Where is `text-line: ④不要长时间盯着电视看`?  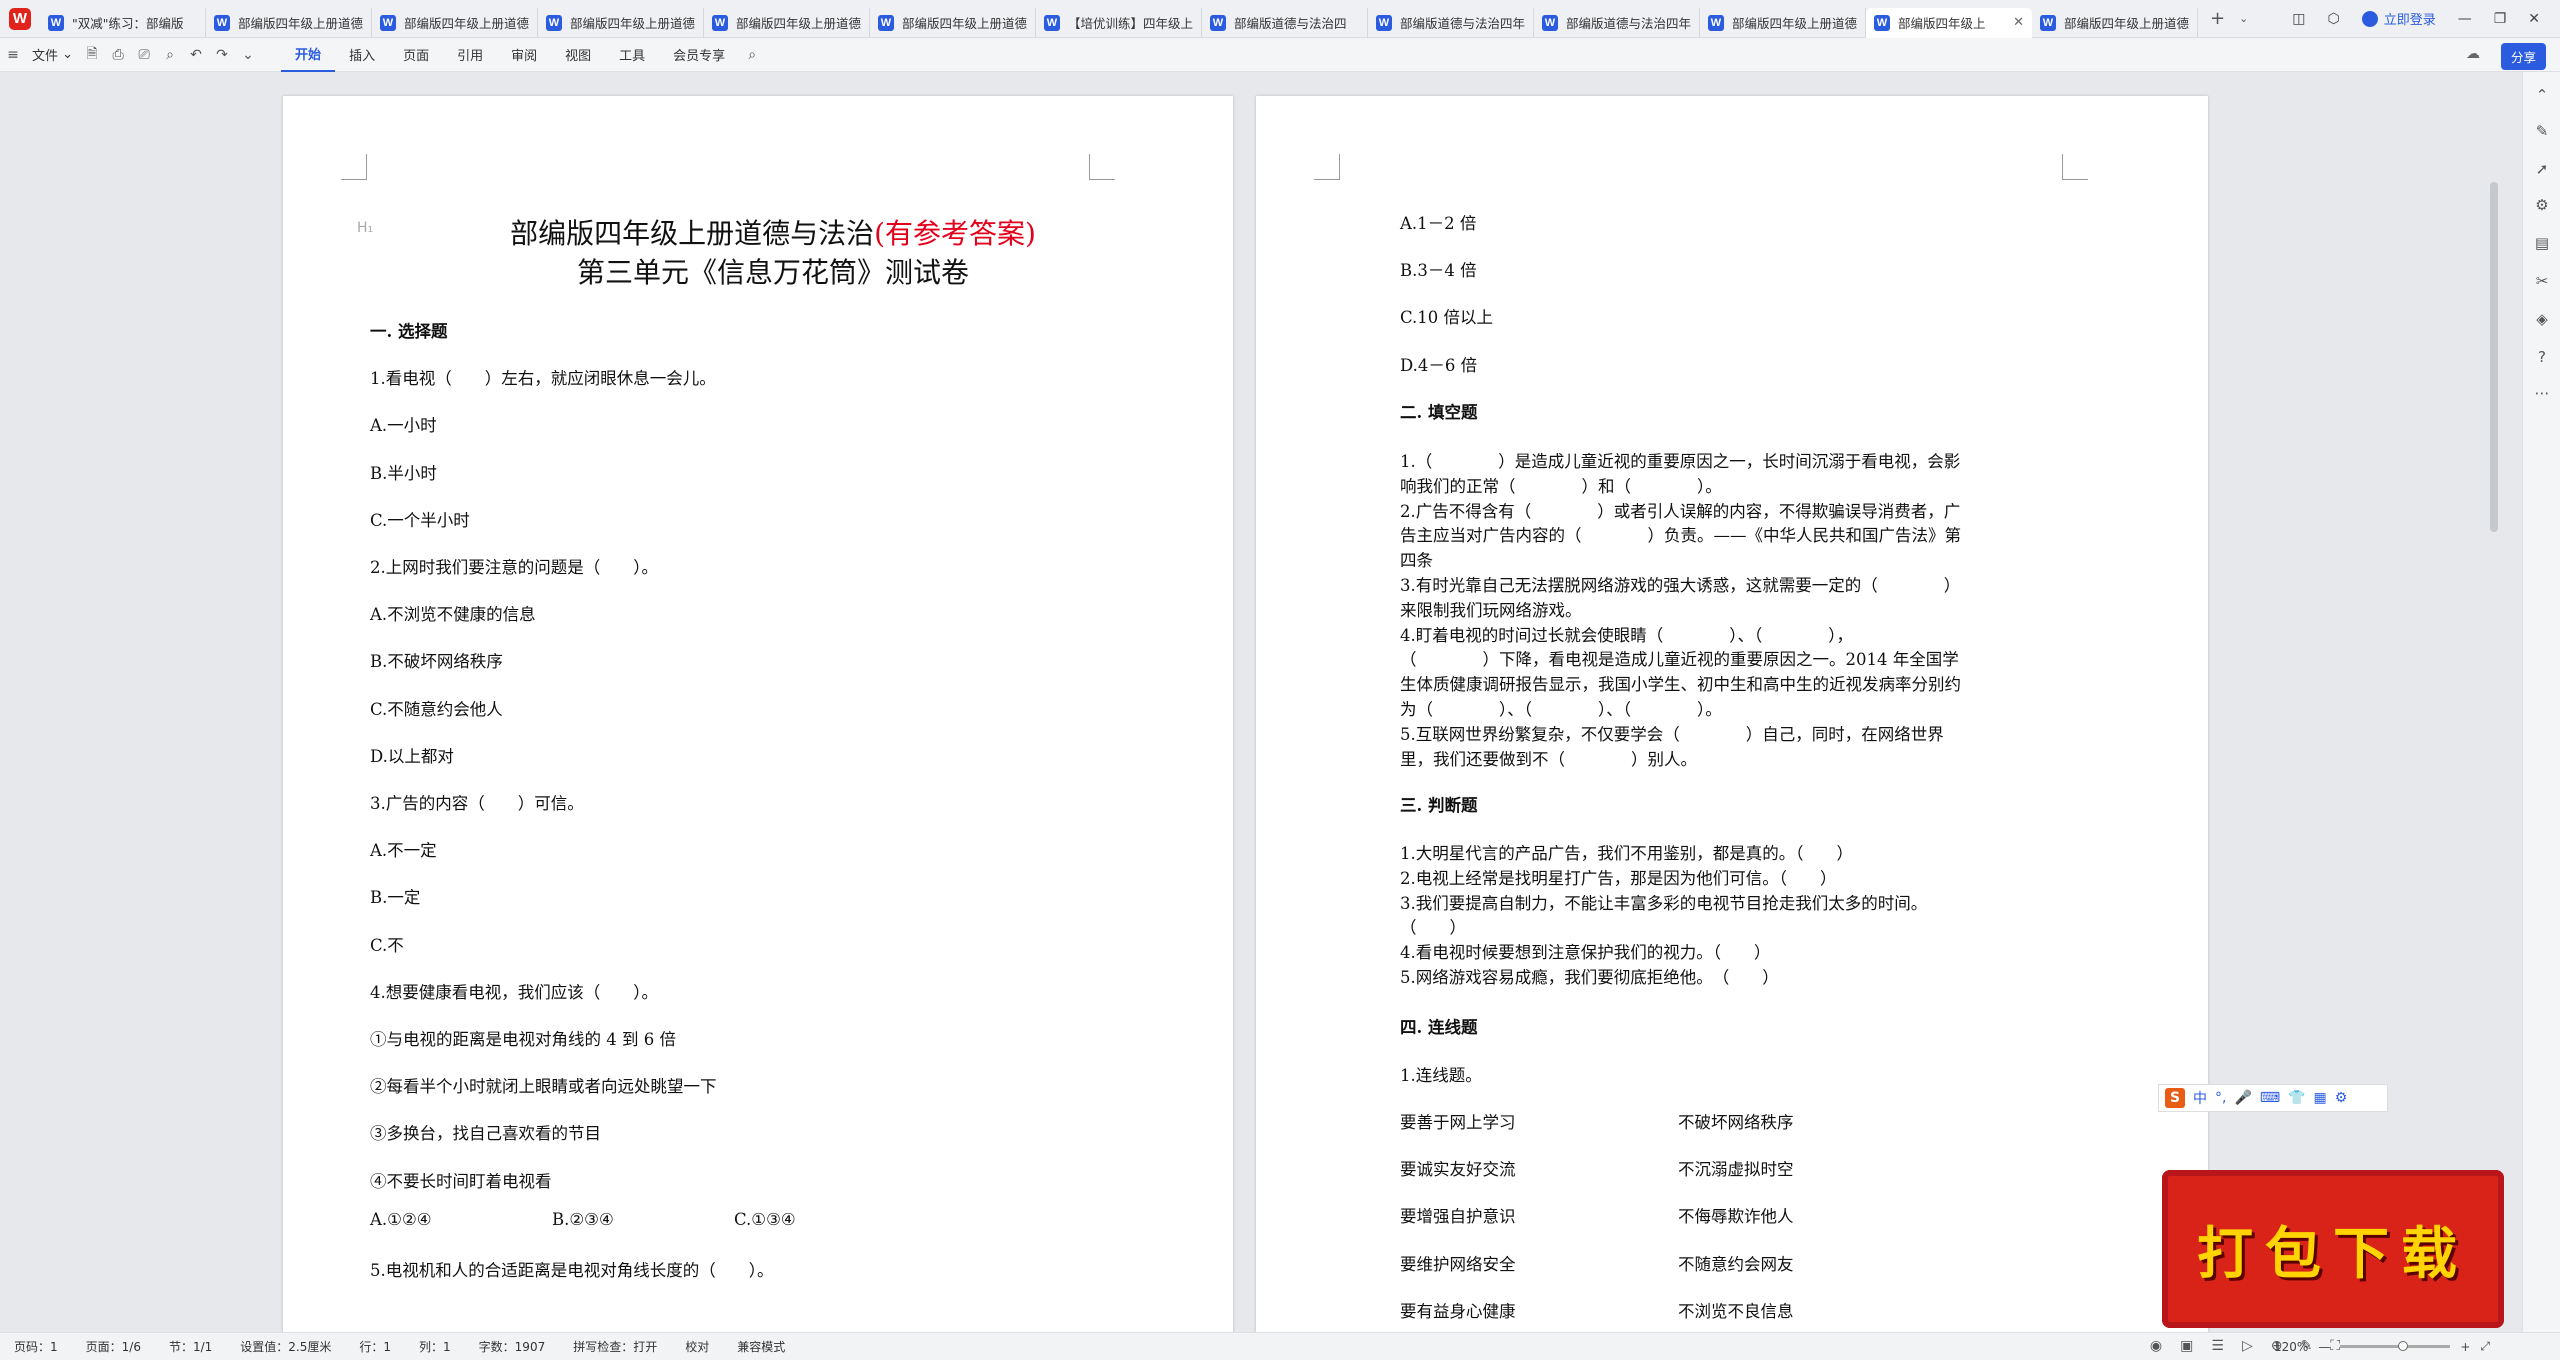 text-line: ④不要长时间盯着电视看 is located at coordinates (461, 1181).